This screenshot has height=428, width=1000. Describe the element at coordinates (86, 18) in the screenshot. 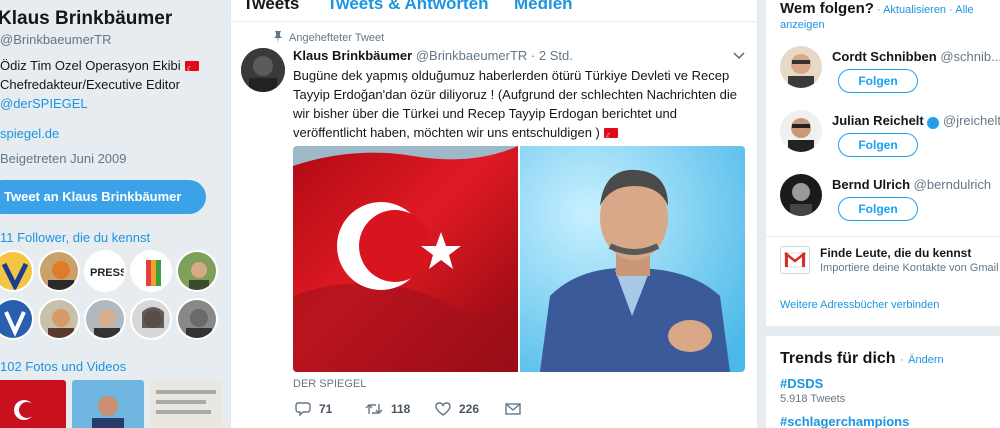

I see `profile-name: Klaus Brinkbäumer` at that location.